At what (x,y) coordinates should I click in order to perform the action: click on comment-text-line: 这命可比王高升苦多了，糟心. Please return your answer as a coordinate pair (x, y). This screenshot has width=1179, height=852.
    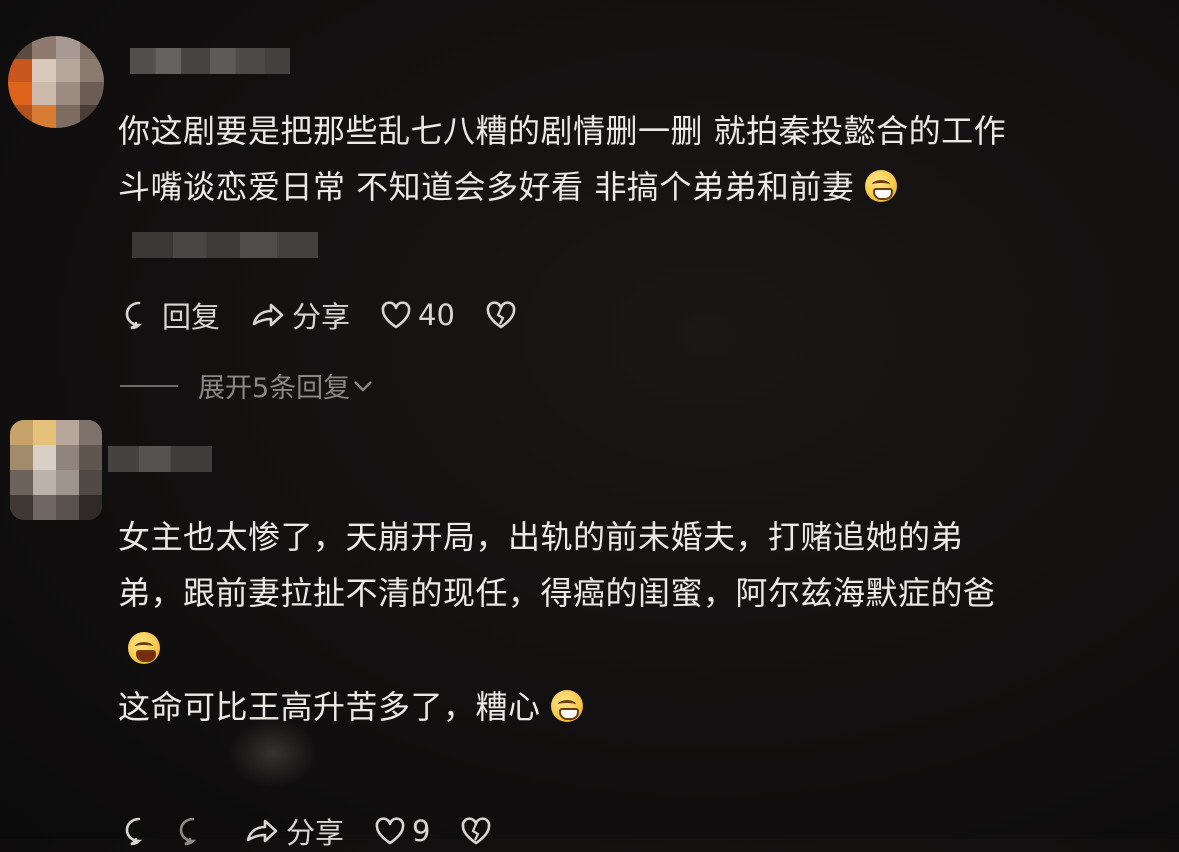
    Looking at the image, I should click on (351, 707).